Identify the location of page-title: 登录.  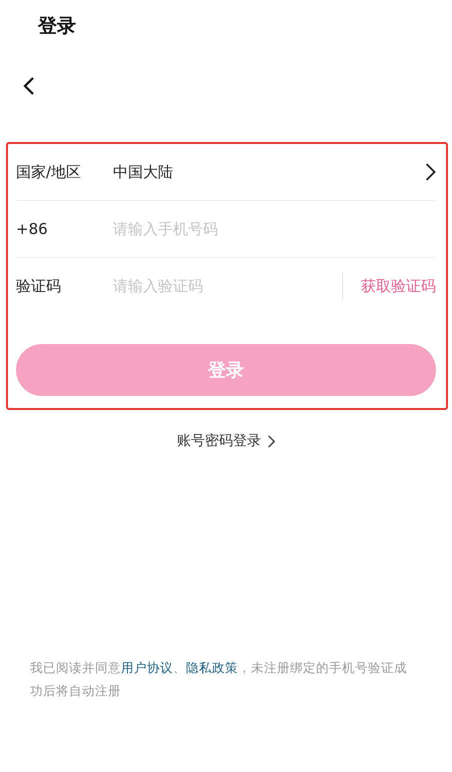
(57, 26).